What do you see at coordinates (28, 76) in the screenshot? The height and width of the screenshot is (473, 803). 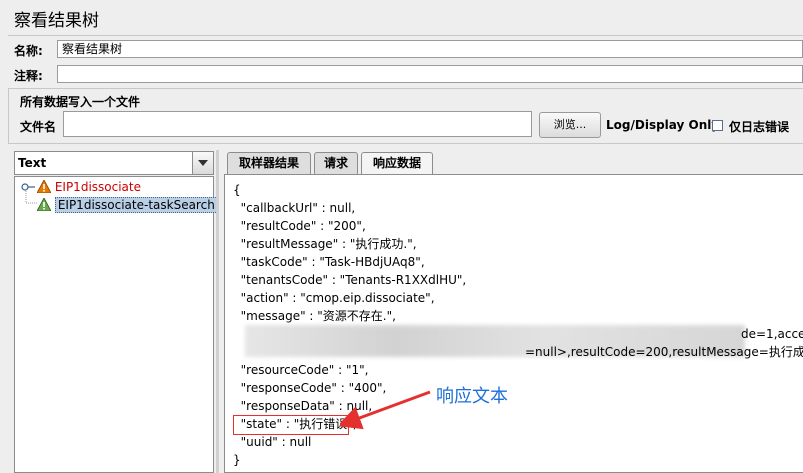 I see `comment-label: 注释:` at bounding box center [28, 76].